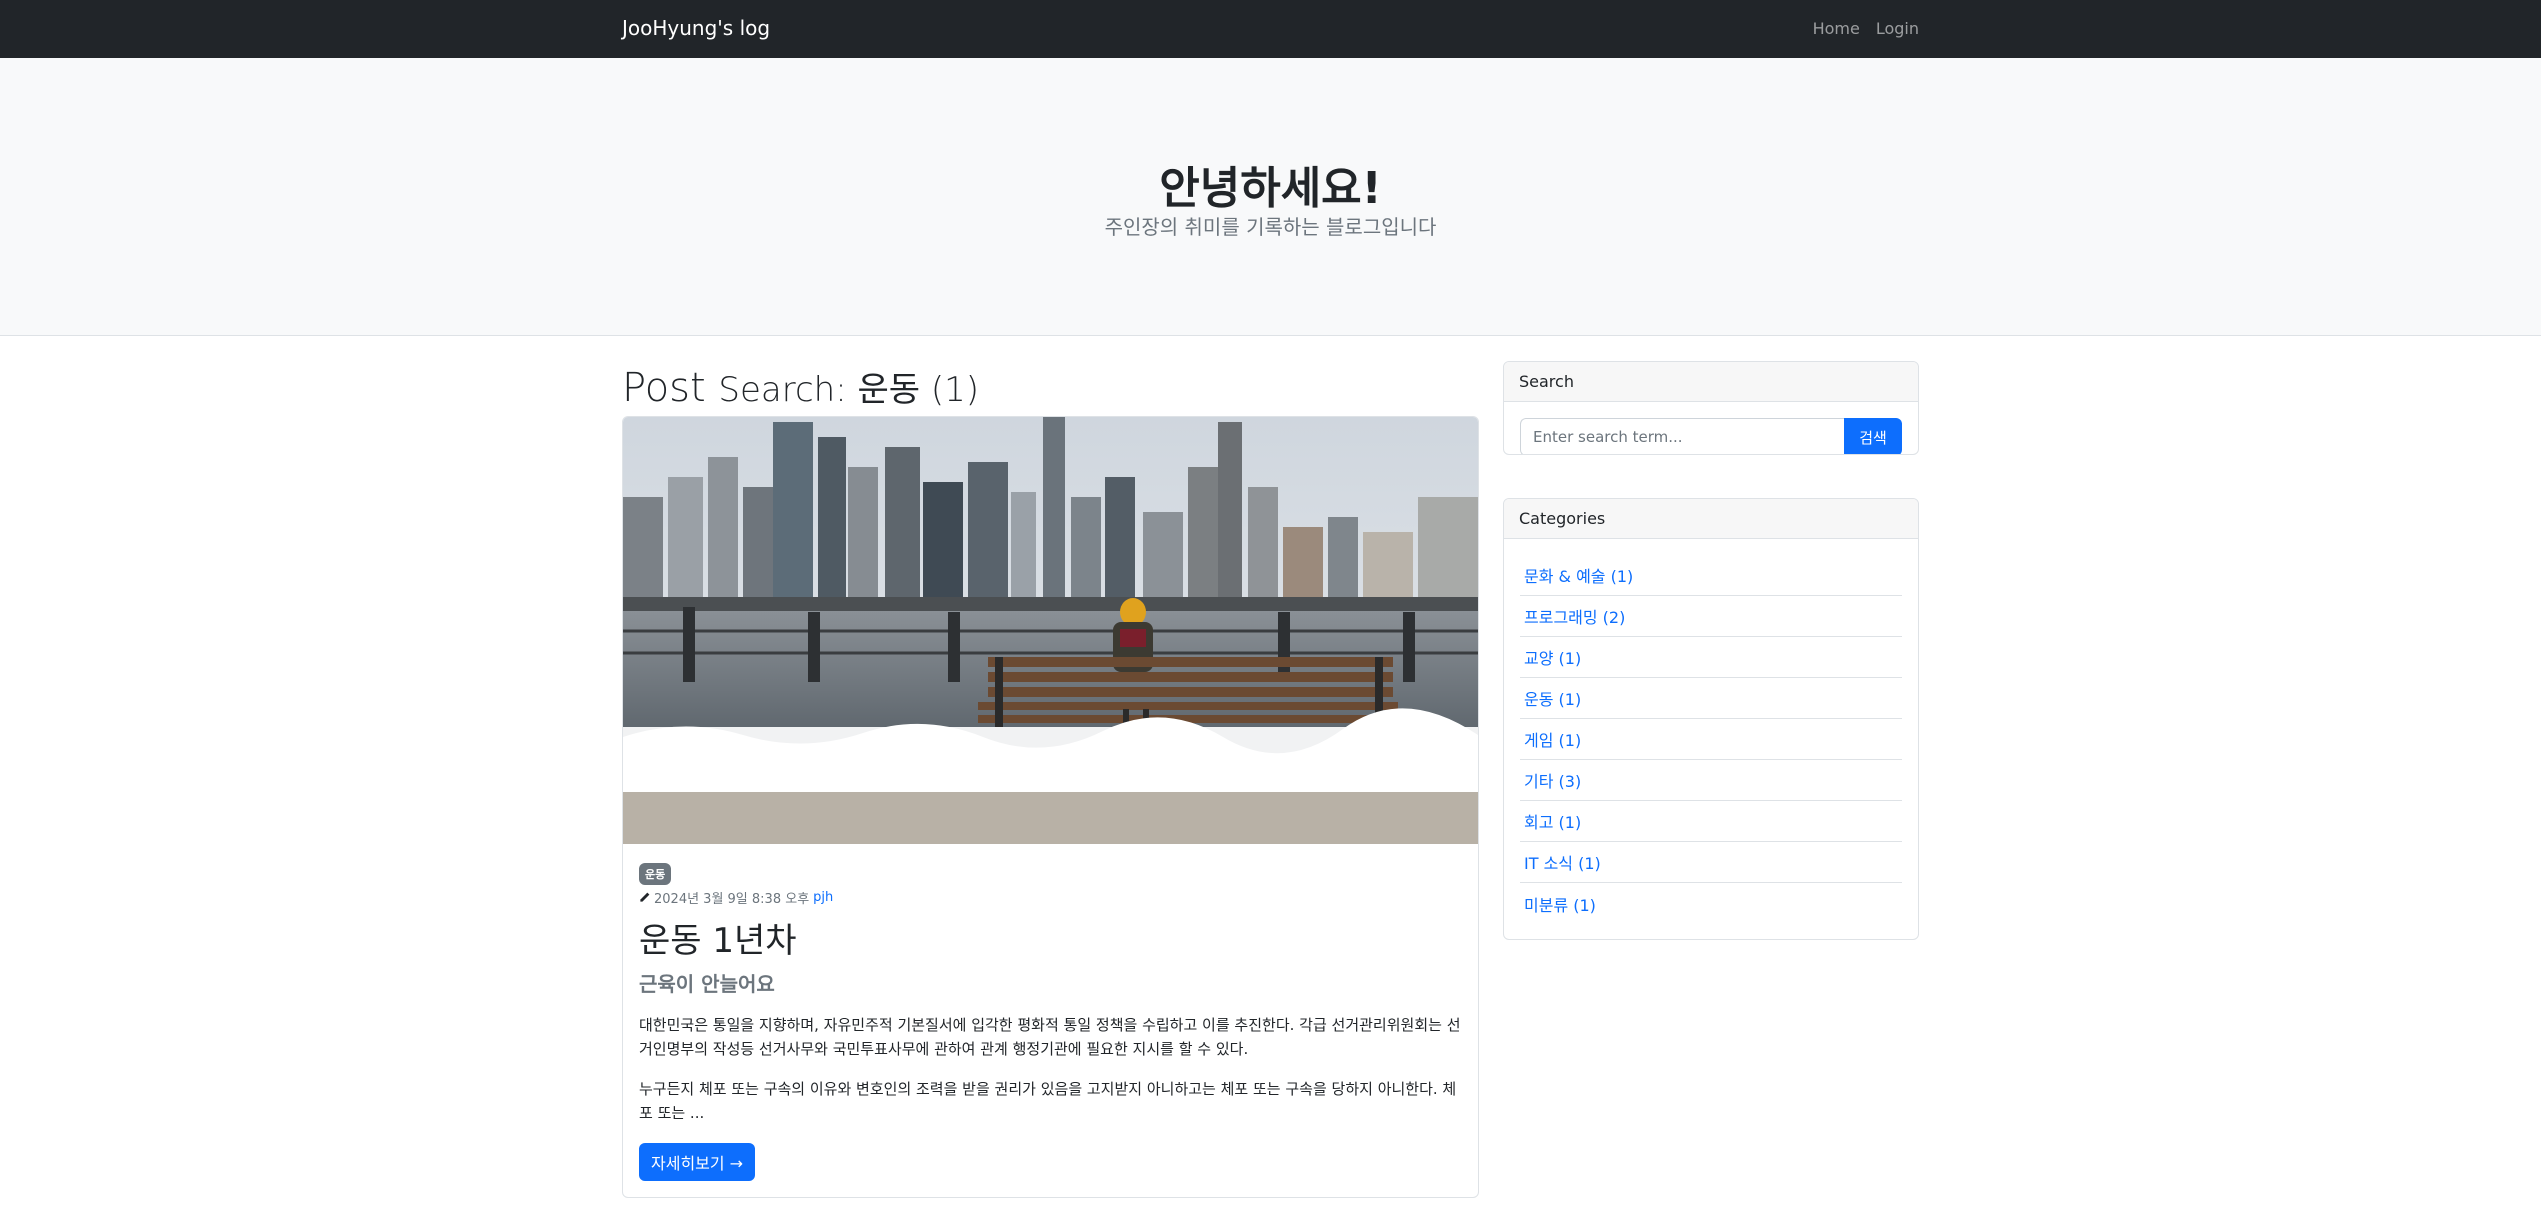  I want to click on category-item: 기타 (3), so click(1711, 780).